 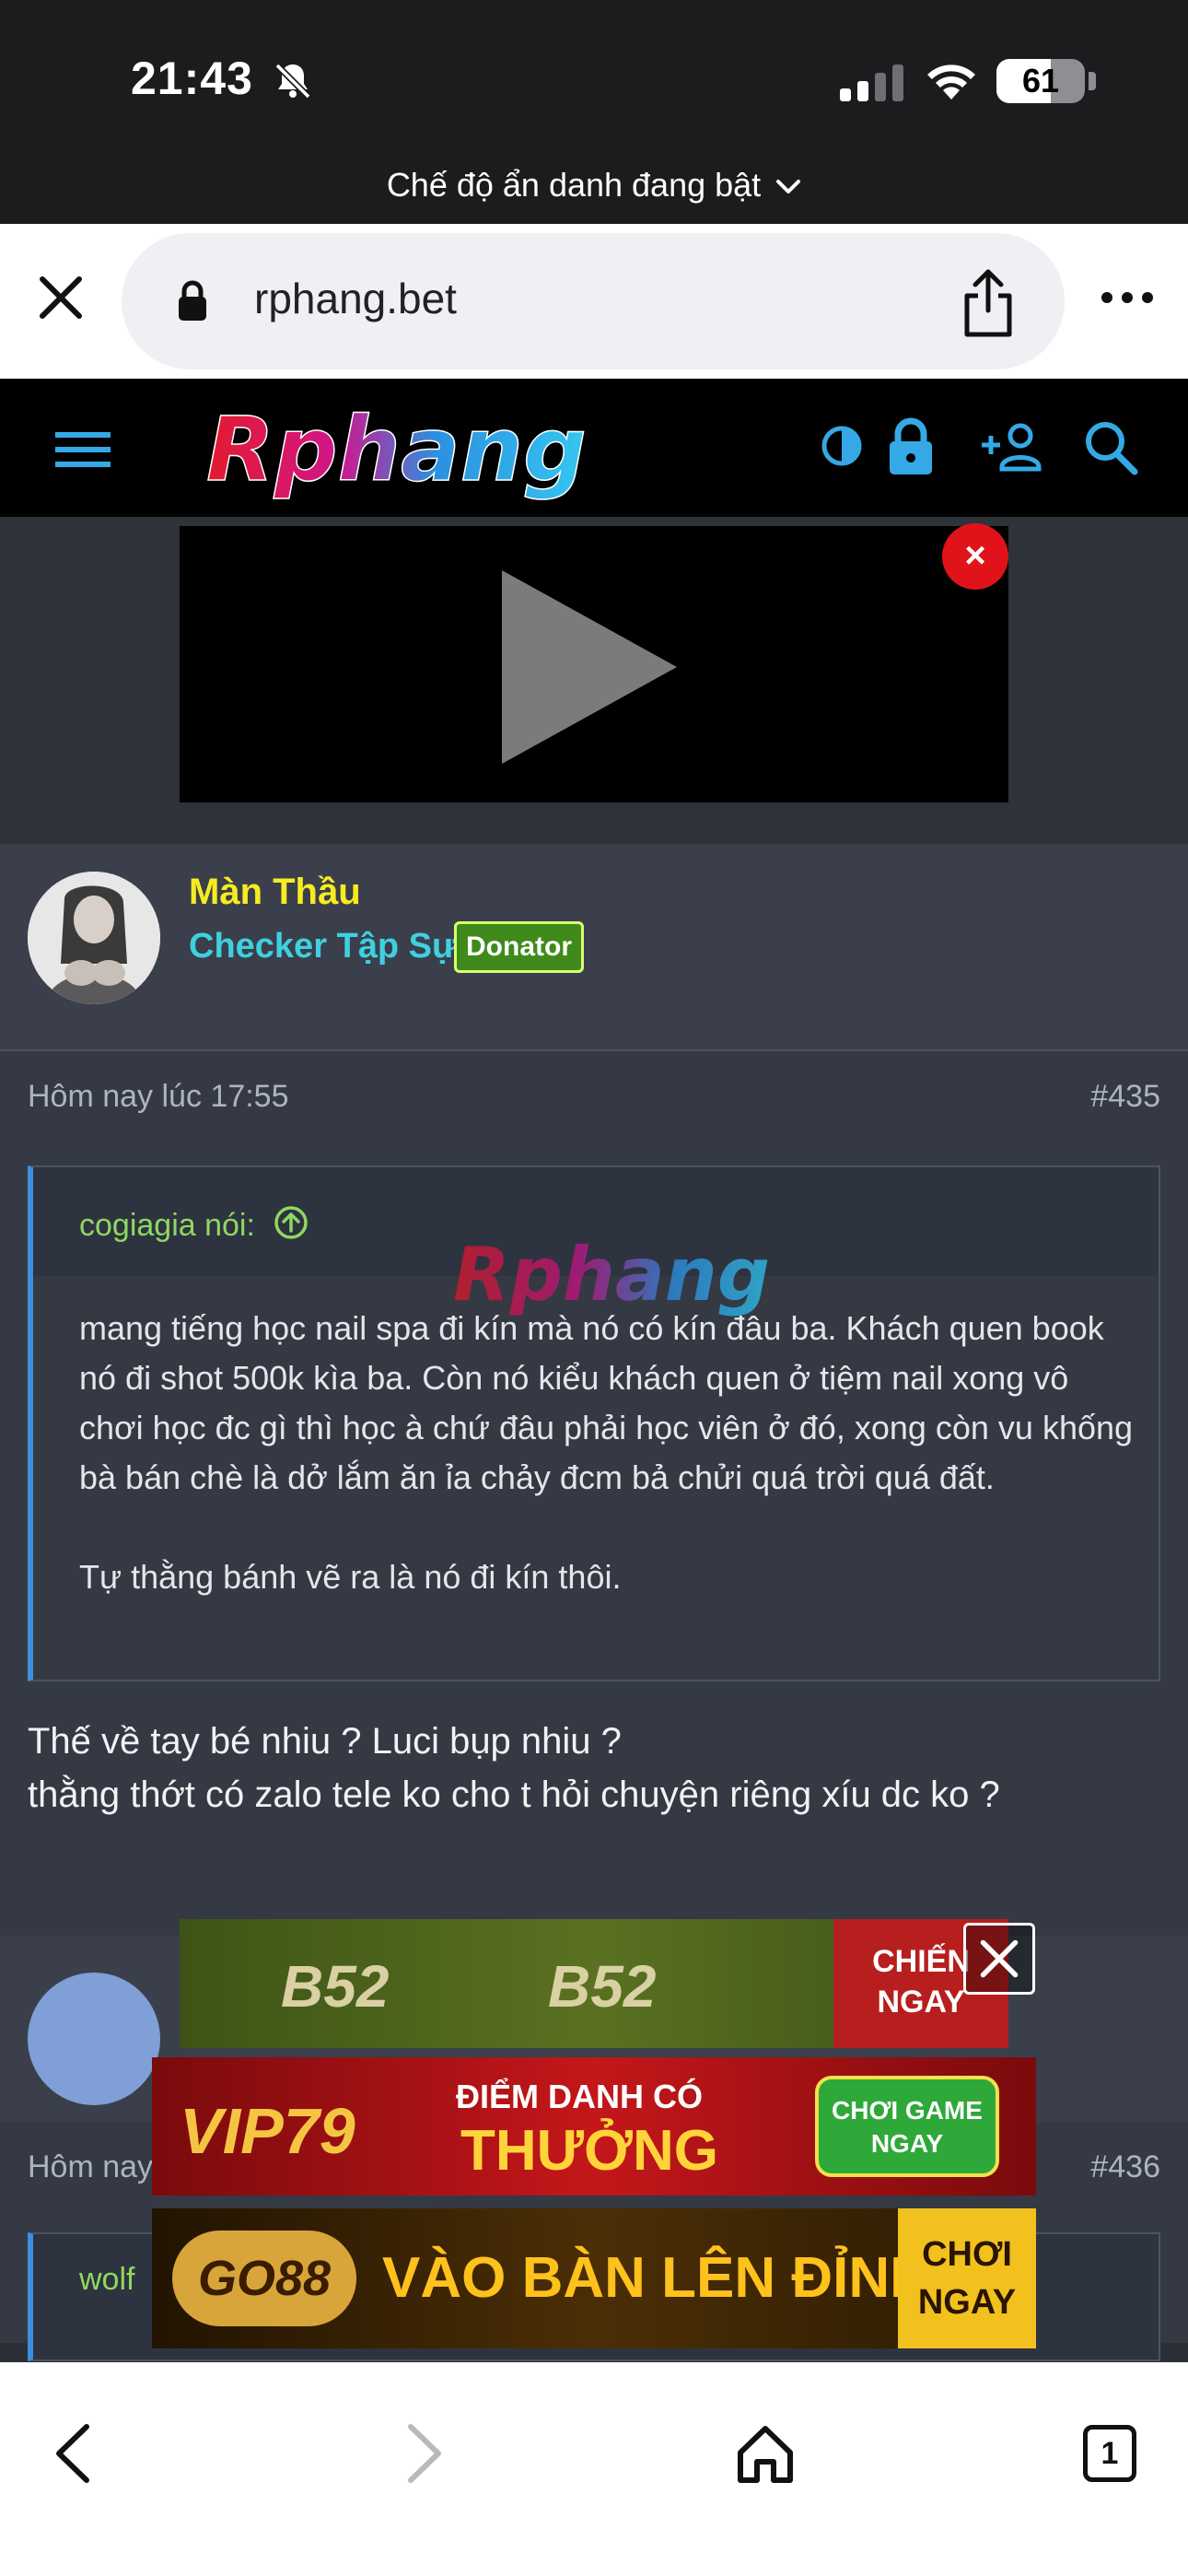 I want to click on theme-toggle-icon, so click(x=841, y=446).